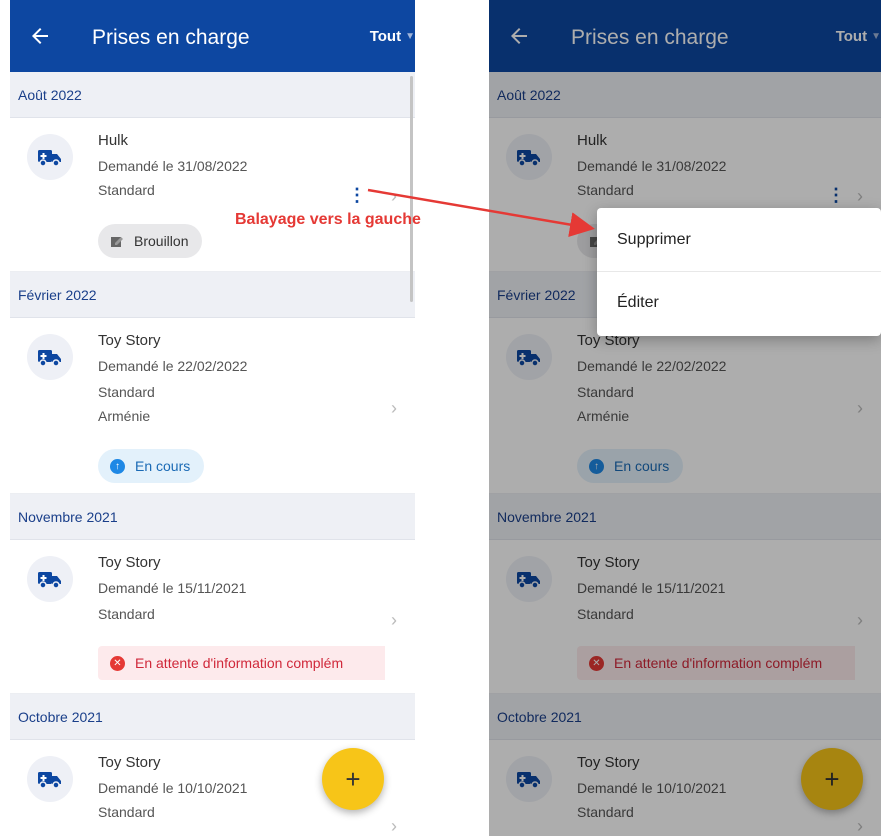 The width and height of the screenshot is (881, 836). I want to click on status-badge: Brouillon, so click(150, 241).